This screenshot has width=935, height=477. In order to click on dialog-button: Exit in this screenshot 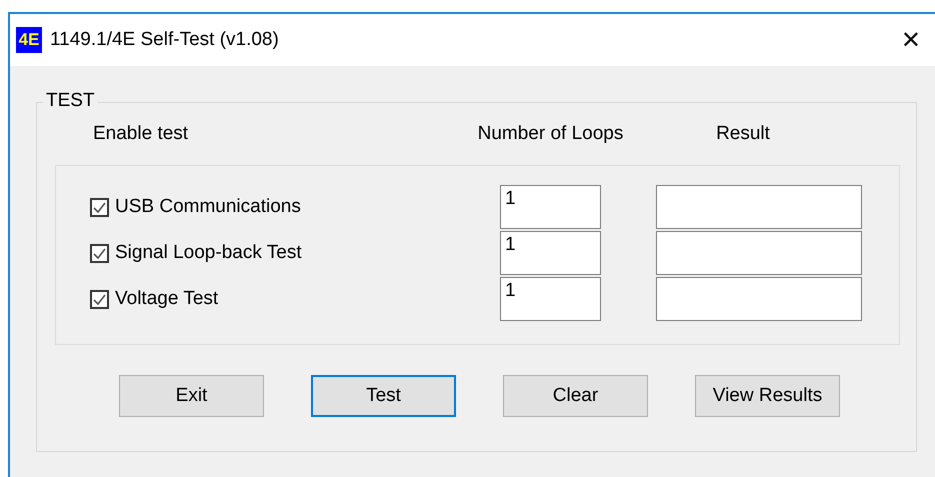, I will do `click(191, 396)`.